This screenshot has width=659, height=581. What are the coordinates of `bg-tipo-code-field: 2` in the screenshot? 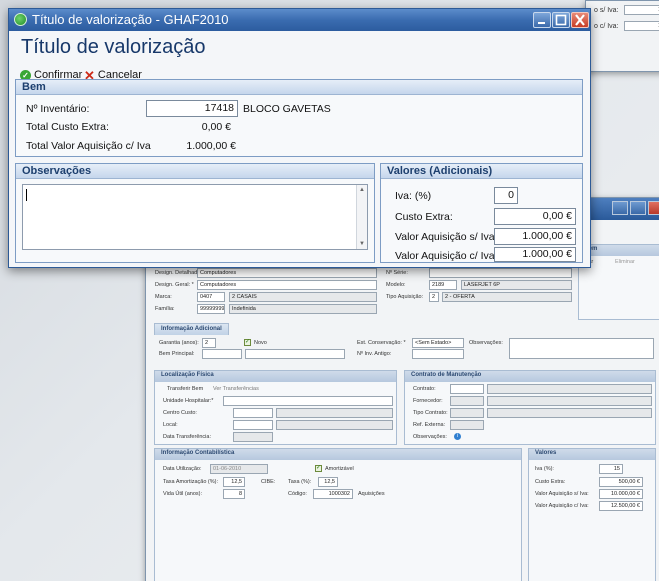 It's located at (434, 297).